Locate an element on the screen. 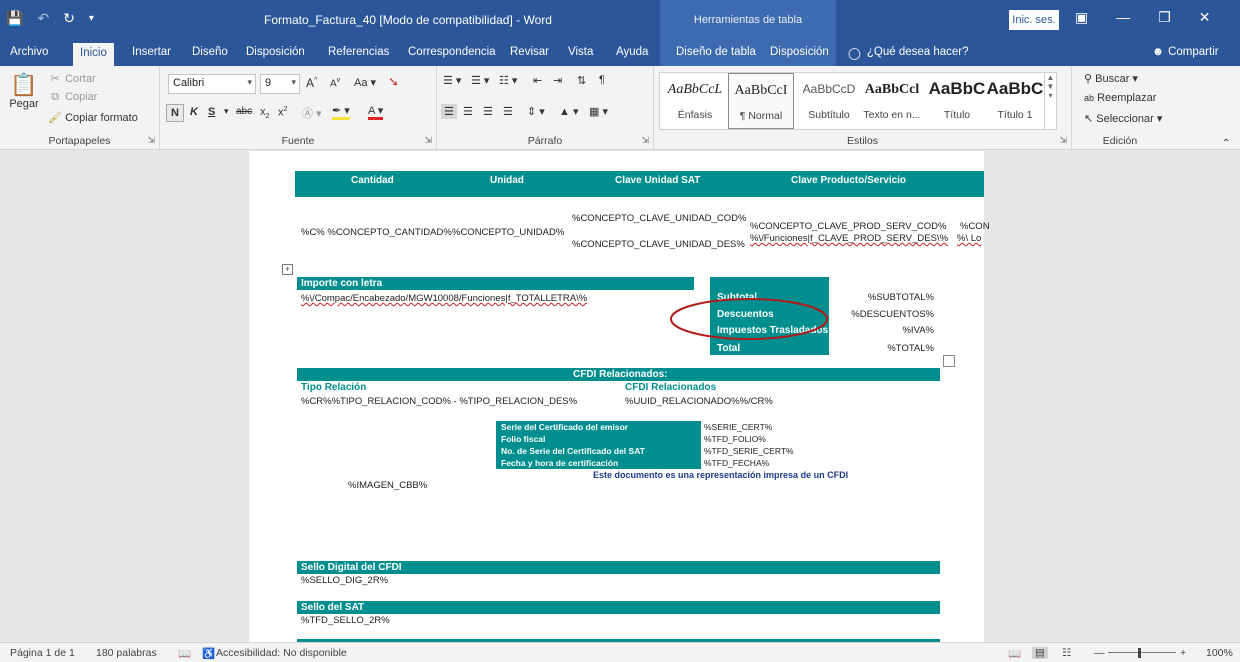 Image resolution: width=1240 pixels, height=662 pixels. sort-icon: ⇅ is located at coordinates (581, 80).